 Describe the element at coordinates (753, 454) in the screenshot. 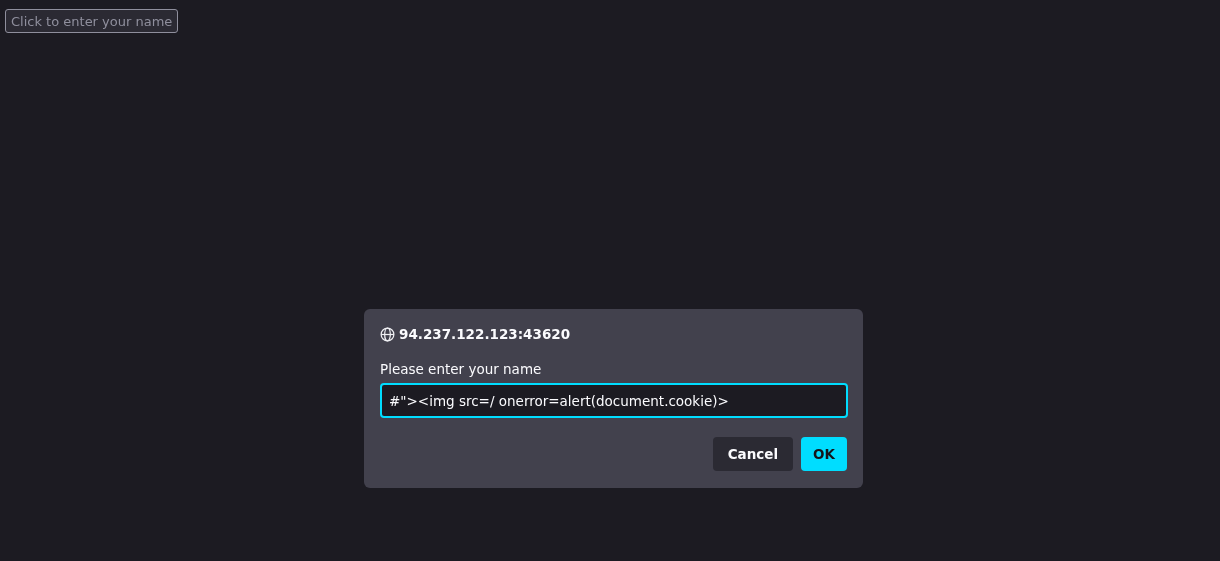

I see `cancel-button: Cancel` at that location.